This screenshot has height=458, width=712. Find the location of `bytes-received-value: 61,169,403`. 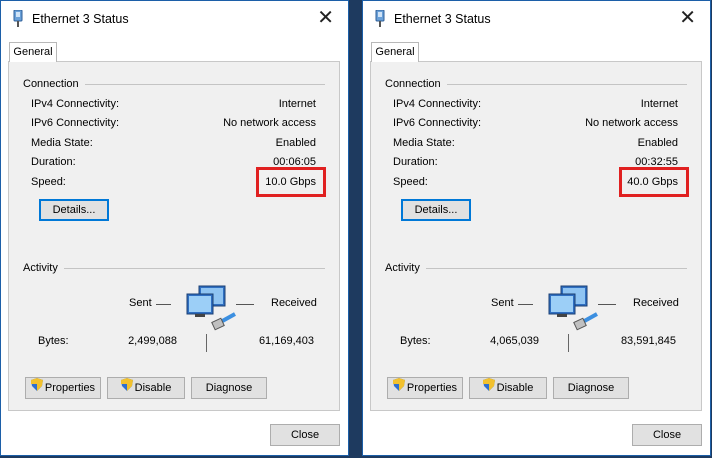

bytes-received-value: 61,169,403 is located at coordinates (286, 341).